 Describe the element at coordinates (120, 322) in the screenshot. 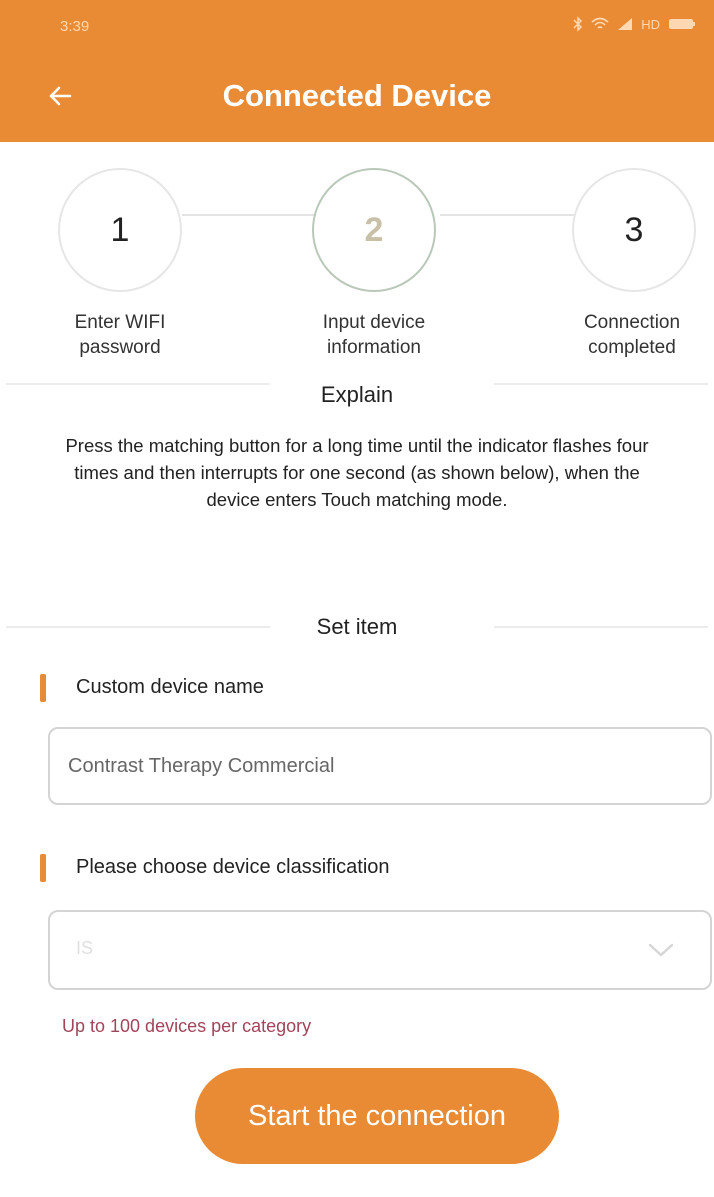

I see `step-label-line: Enter WIFI` at that location.